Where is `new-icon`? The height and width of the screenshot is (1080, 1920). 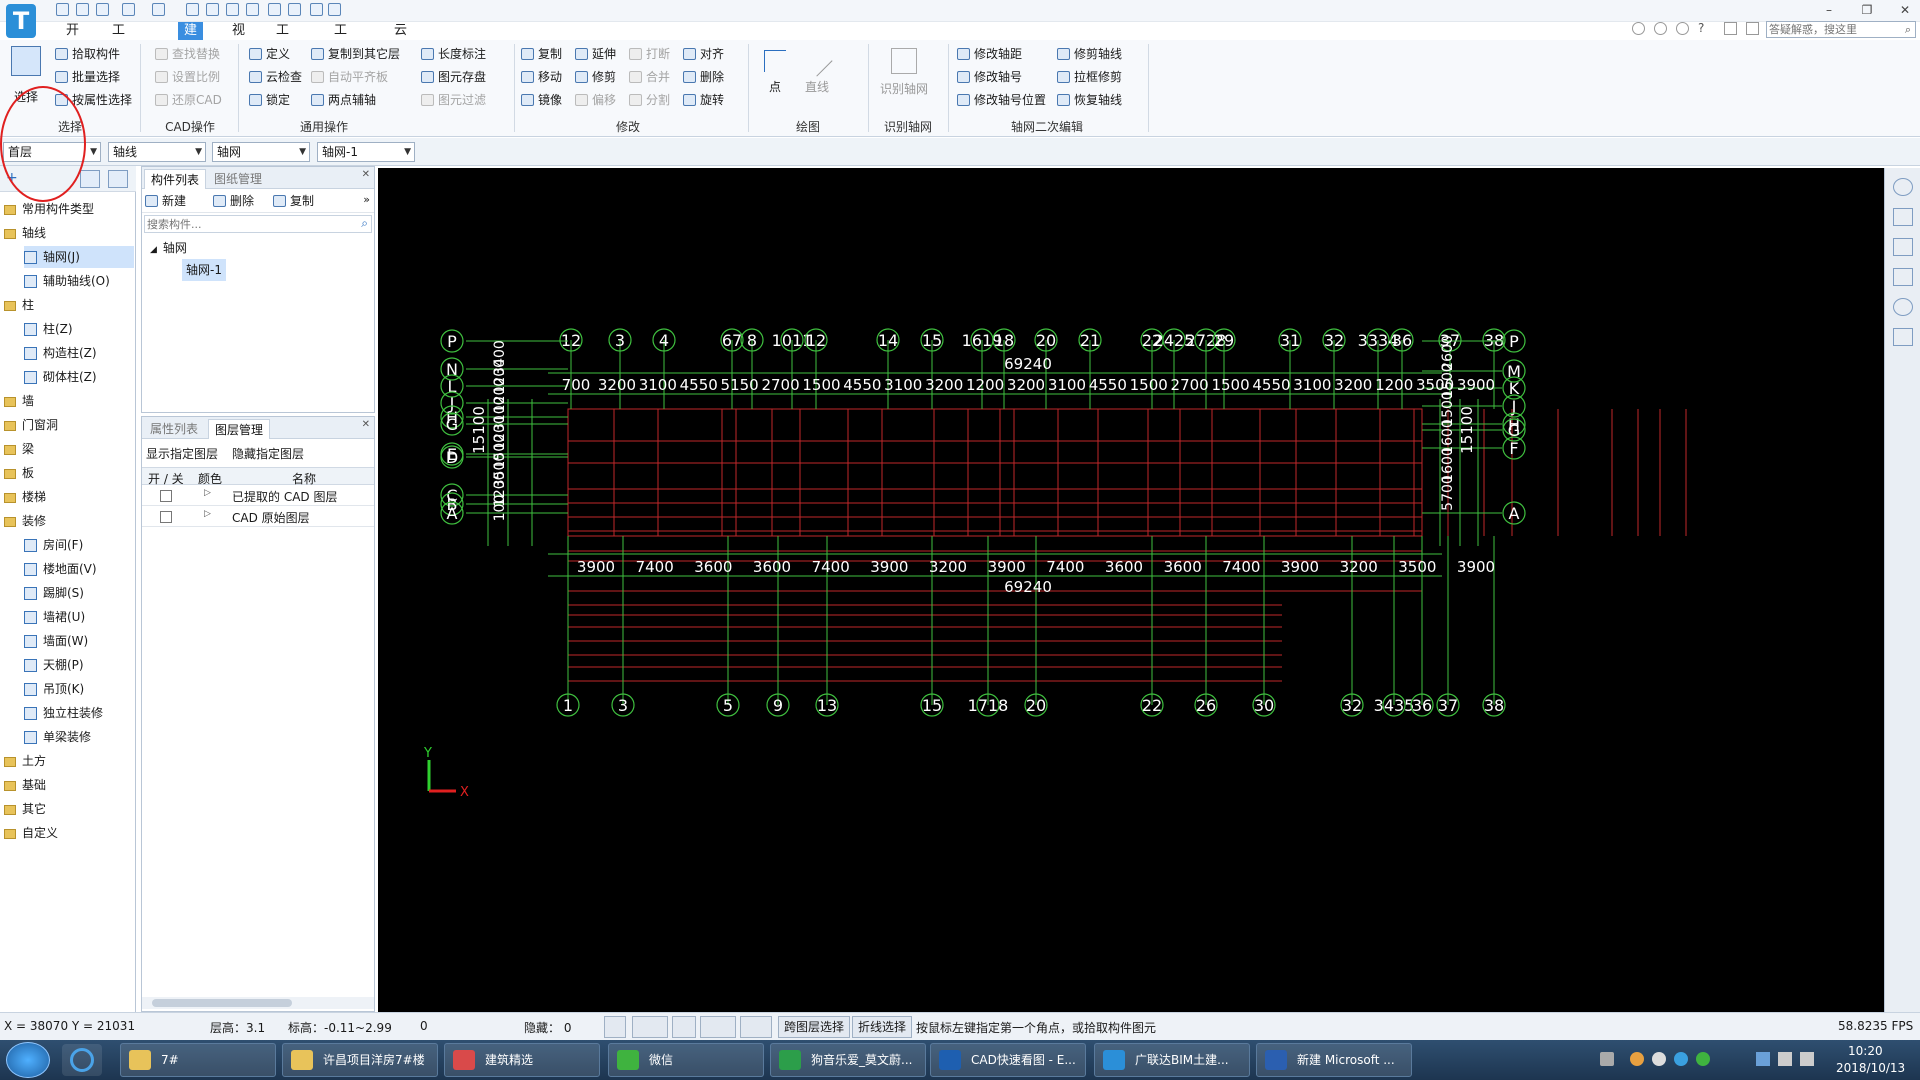 new-icon is located at coordinates (82, 9).